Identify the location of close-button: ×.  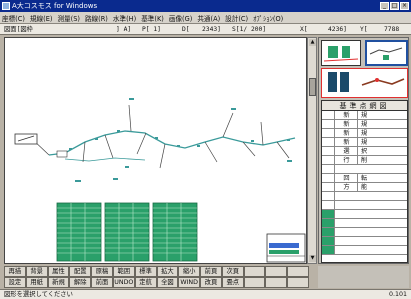
(404, 6).